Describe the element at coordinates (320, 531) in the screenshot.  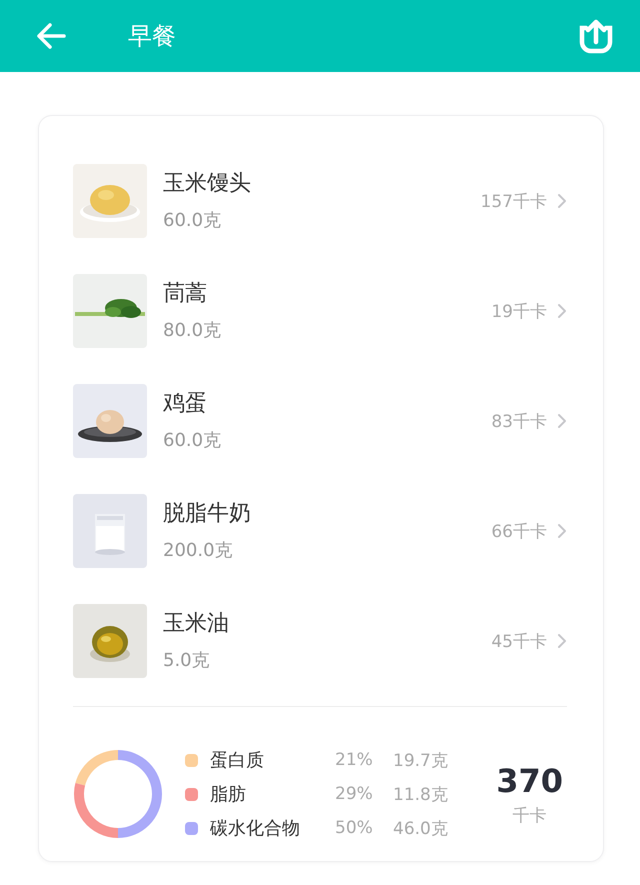
I see `food-item: 脱脂牛奶 200.0克 66千卡` at that location.